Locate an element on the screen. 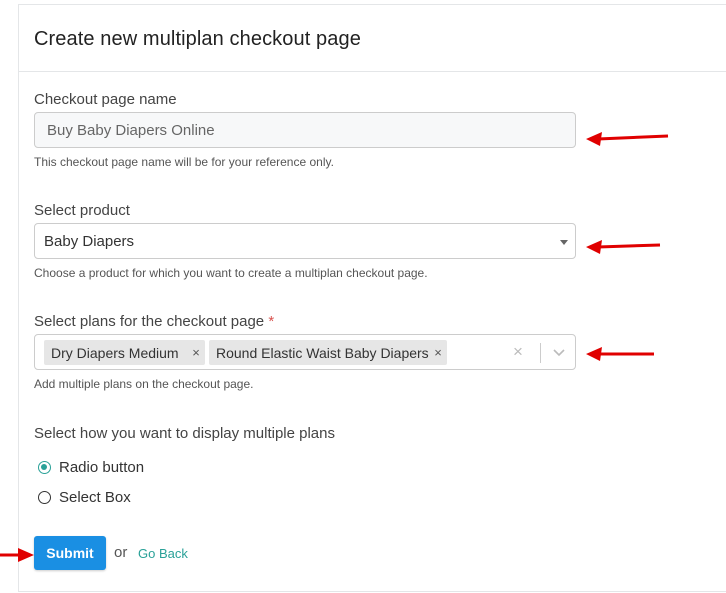 Image resolution: width=726 pixels, height=593 pixels. plans-label-text: Select plans for the checkout page is located at coordinates (149, 321).